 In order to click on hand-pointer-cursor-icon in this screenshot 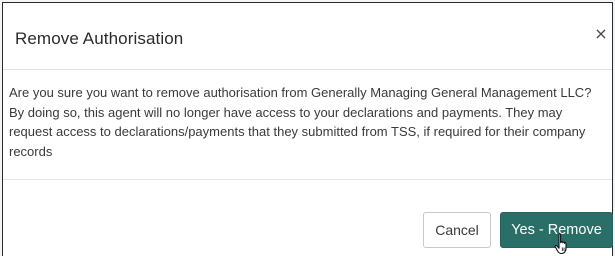, I will do `click(560, 244)`.